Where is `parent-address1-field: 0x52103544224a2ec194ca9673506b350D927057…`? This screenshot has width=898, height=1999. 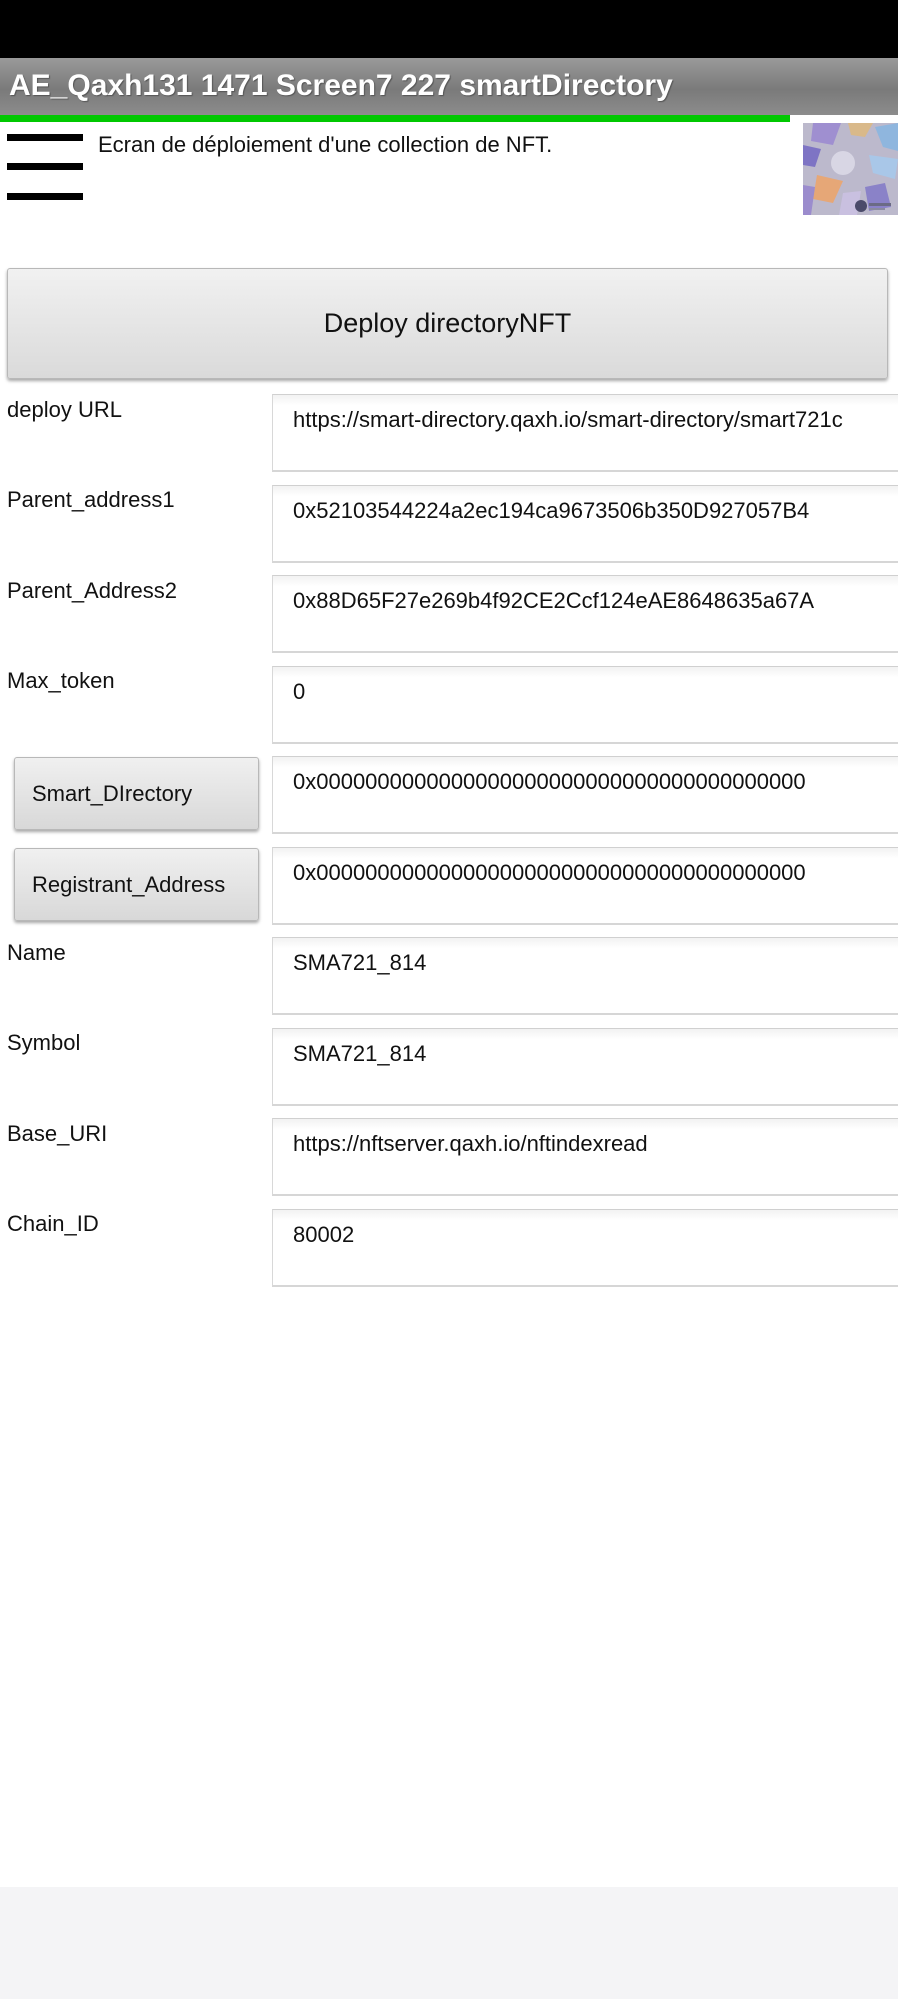 parent-address1-field: 0x52103544224a2ec194ca9673506b350D927057… is located at coordinates (585, 524).